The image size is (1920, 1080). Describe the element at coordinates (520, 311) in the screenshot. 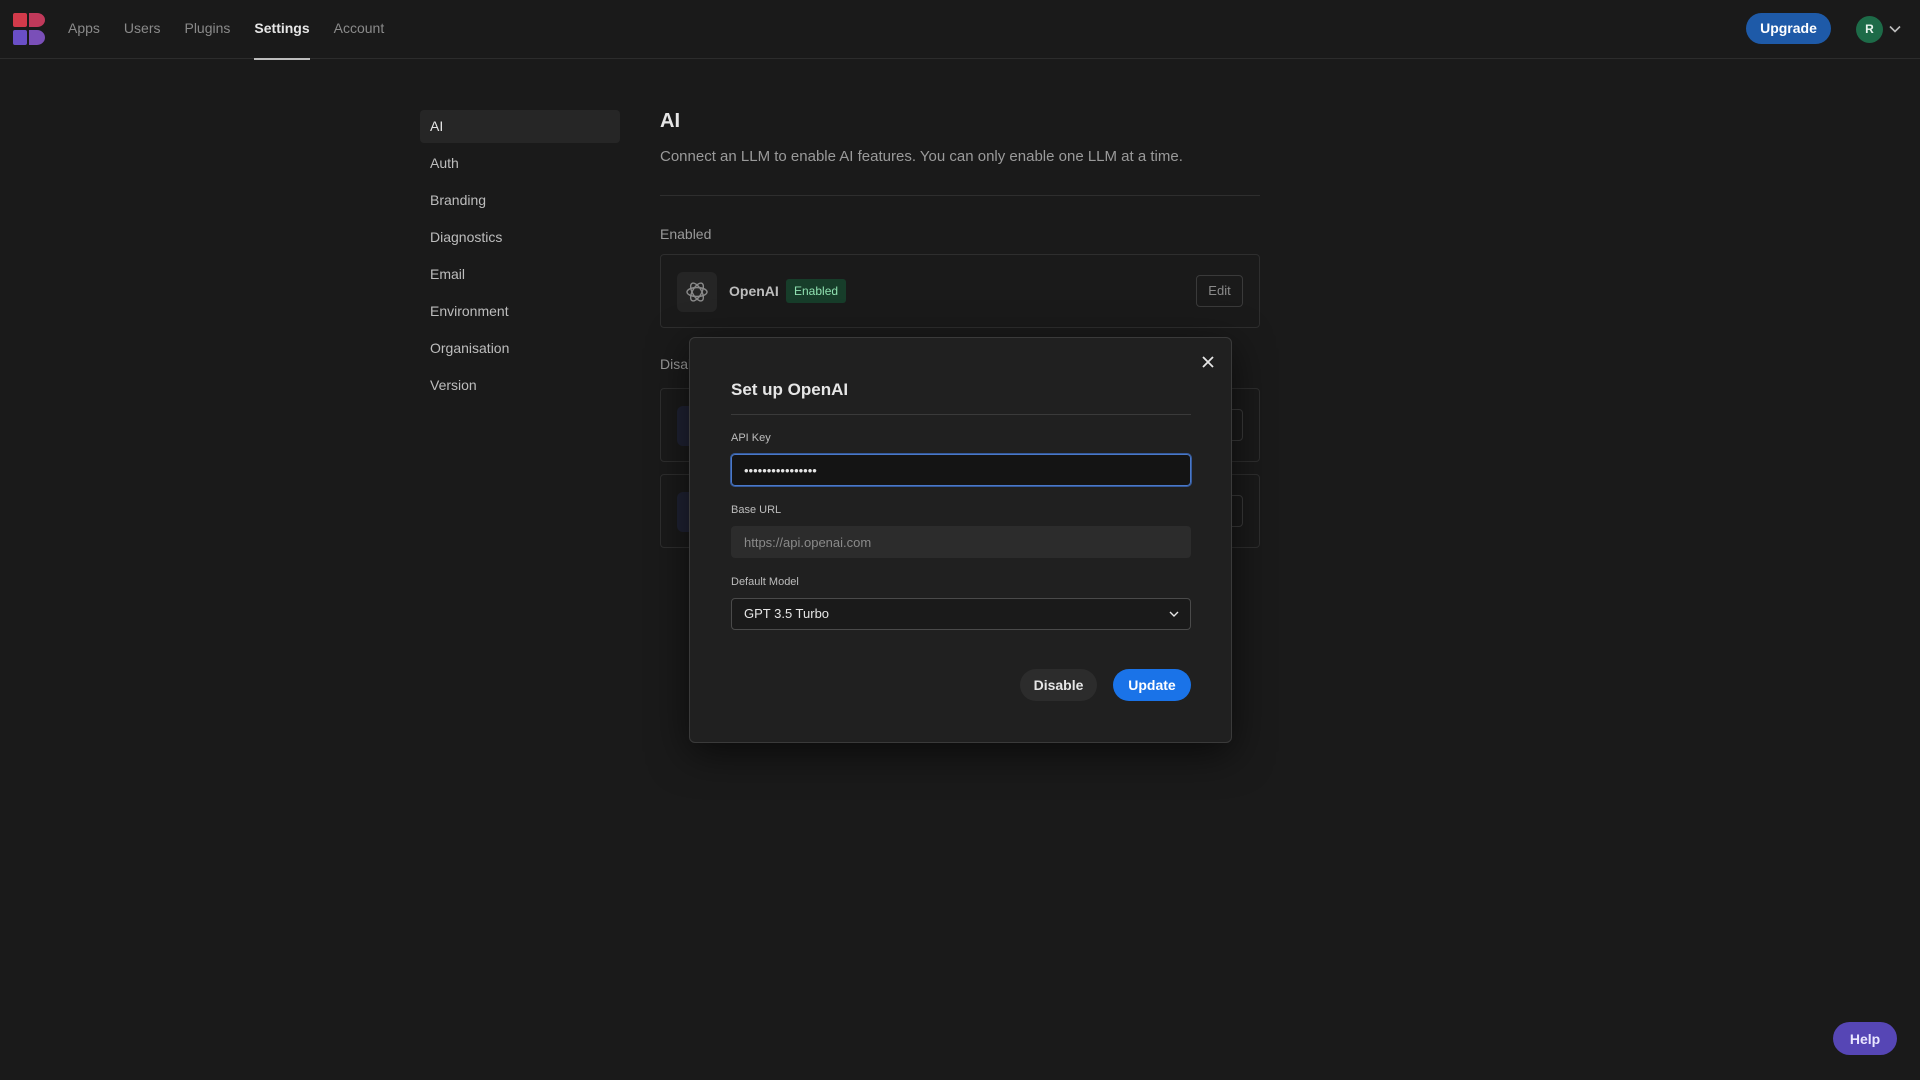

I see `sidebar-item-environment: Environment` at that location.